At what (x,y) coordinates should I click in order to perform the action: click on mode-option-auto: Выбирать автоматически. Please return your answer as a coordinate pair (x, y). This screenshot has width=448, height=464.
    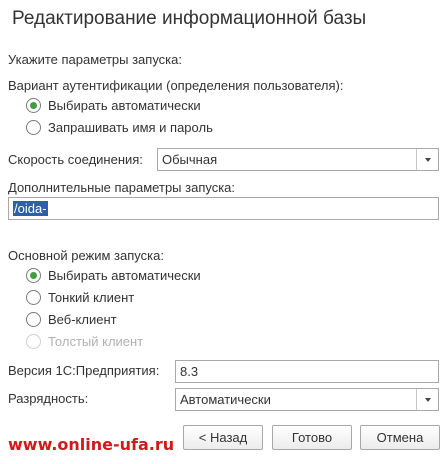
    Looking at the image, I should click on (113, 275).